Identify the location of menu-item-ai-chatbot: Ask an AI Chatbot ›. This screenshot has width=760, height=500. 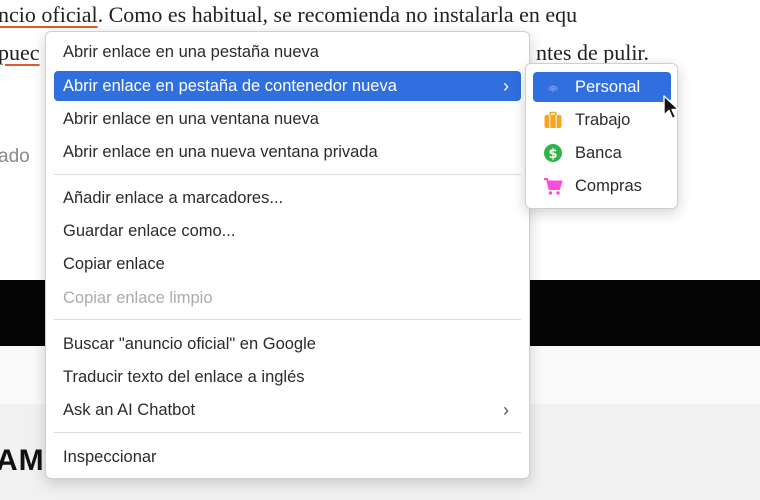
(287, 410).